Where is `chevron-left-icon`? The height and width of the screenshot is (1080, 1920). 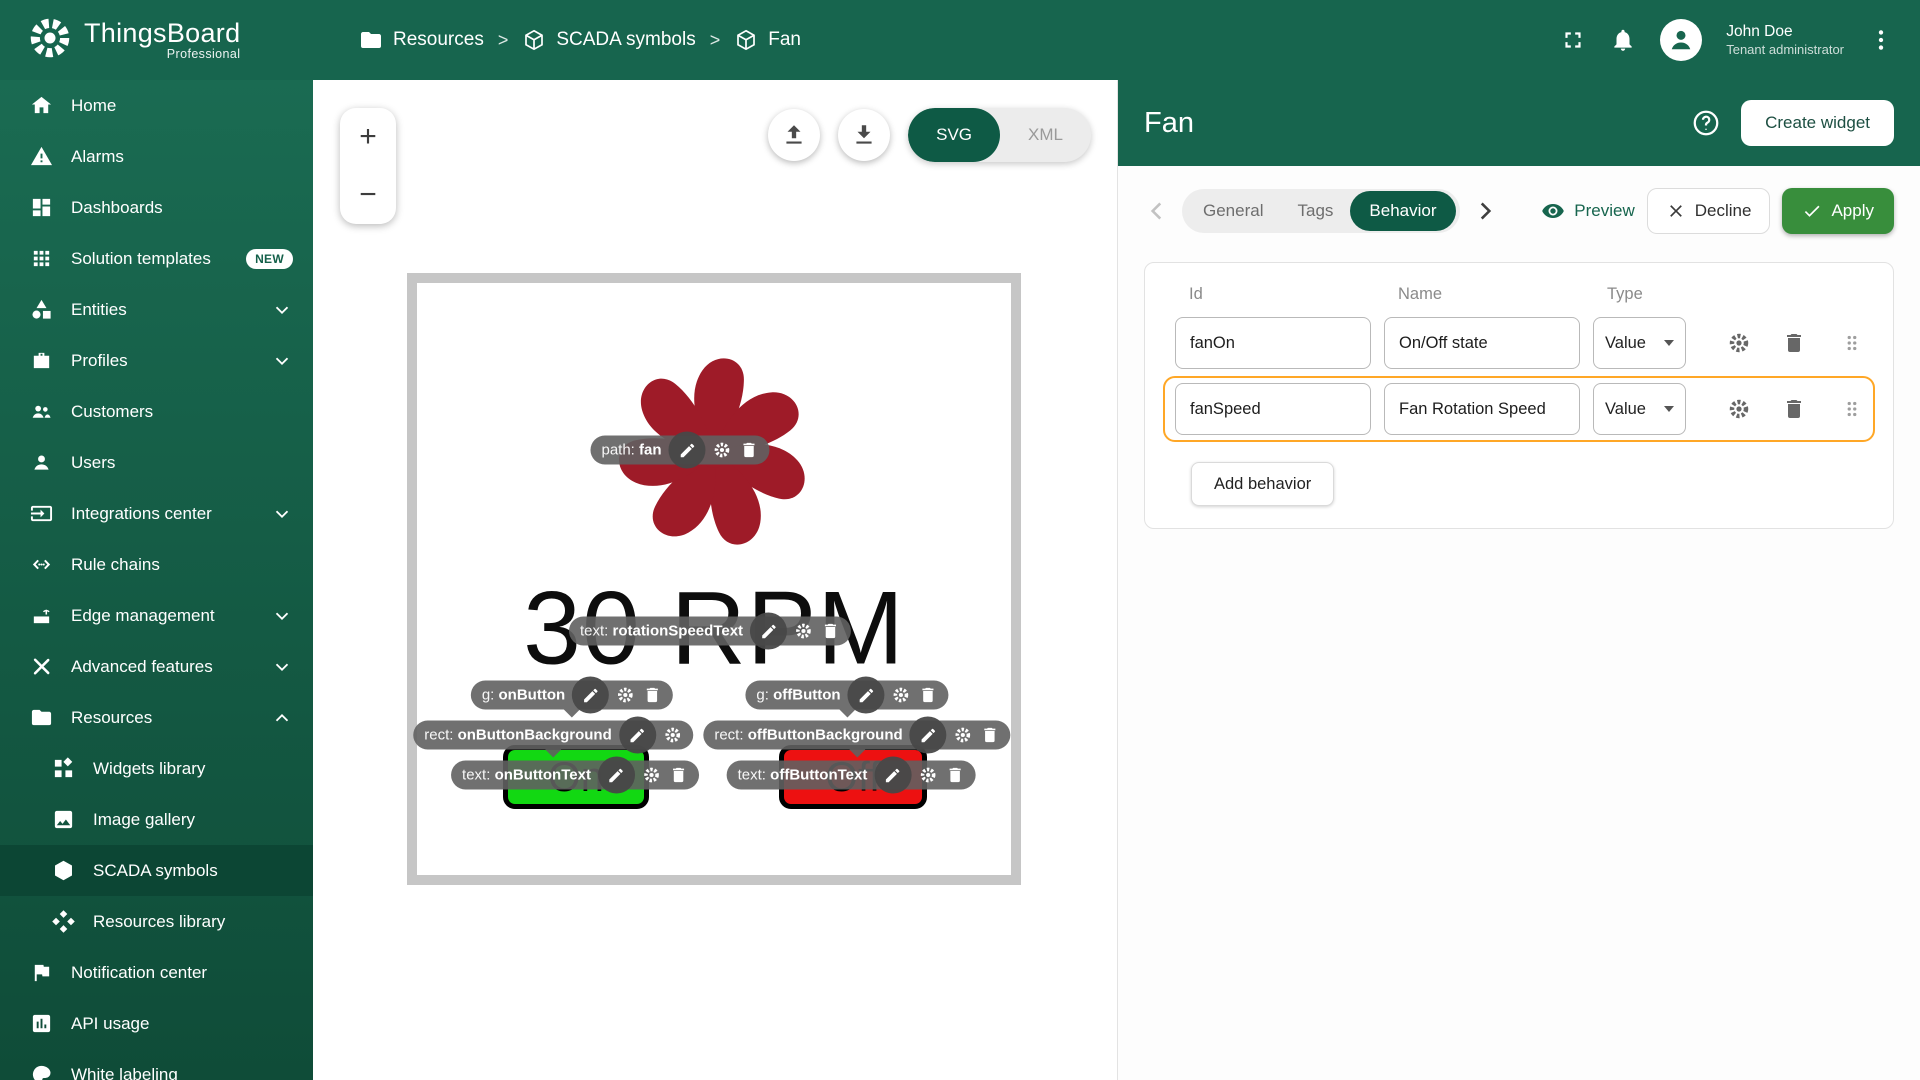 chevron-left-icon is located at coordinates (1157, 211).